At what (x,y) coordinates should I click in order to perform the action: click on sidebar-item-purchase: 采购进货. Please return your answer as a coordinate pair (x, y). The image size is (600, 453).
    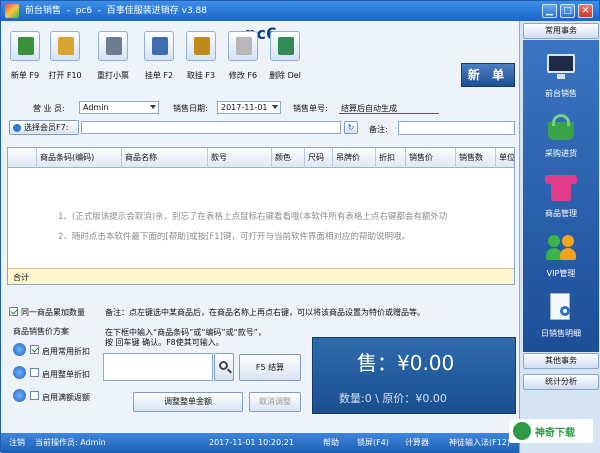
    Looking at the image, I should click on (561, 139).